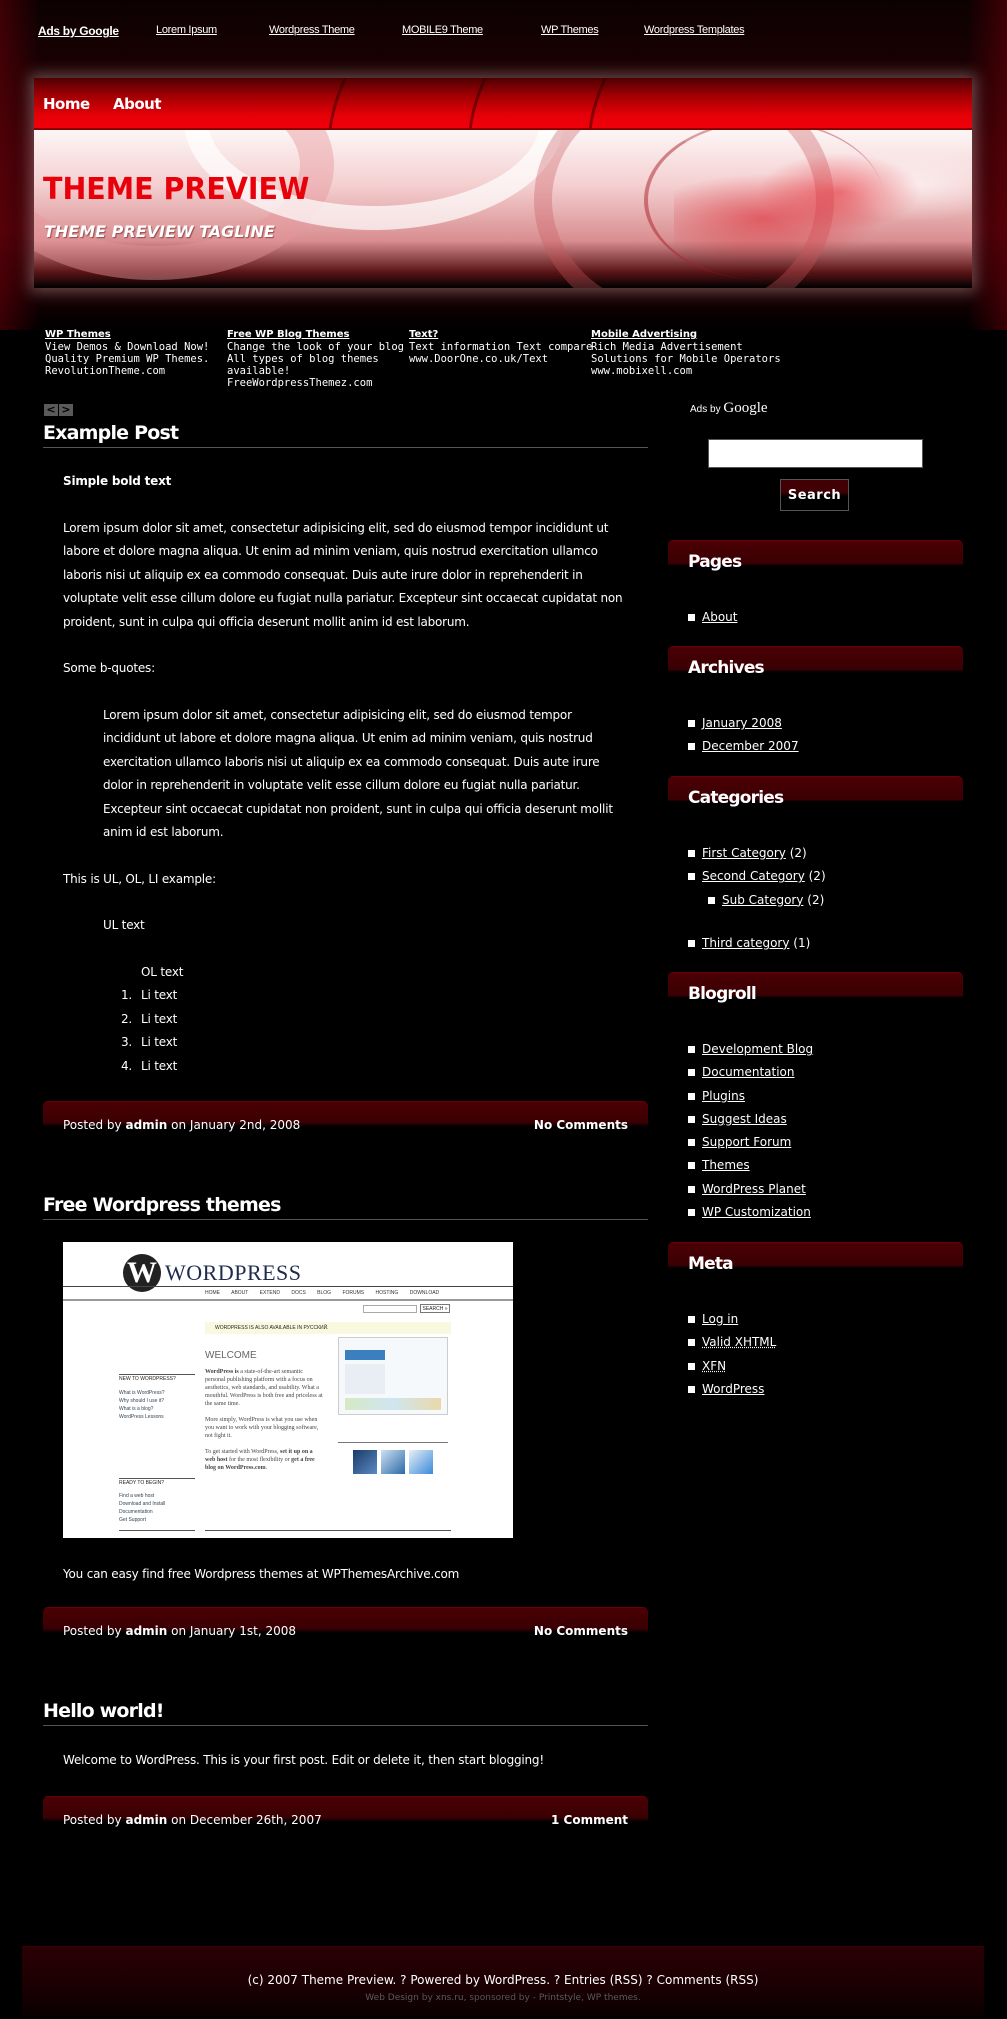 This screenshot has width=1007, height=2019. Describe the element at coordinates (720, 1319) in the screenshot. I see `login-link: Log in` at that location.